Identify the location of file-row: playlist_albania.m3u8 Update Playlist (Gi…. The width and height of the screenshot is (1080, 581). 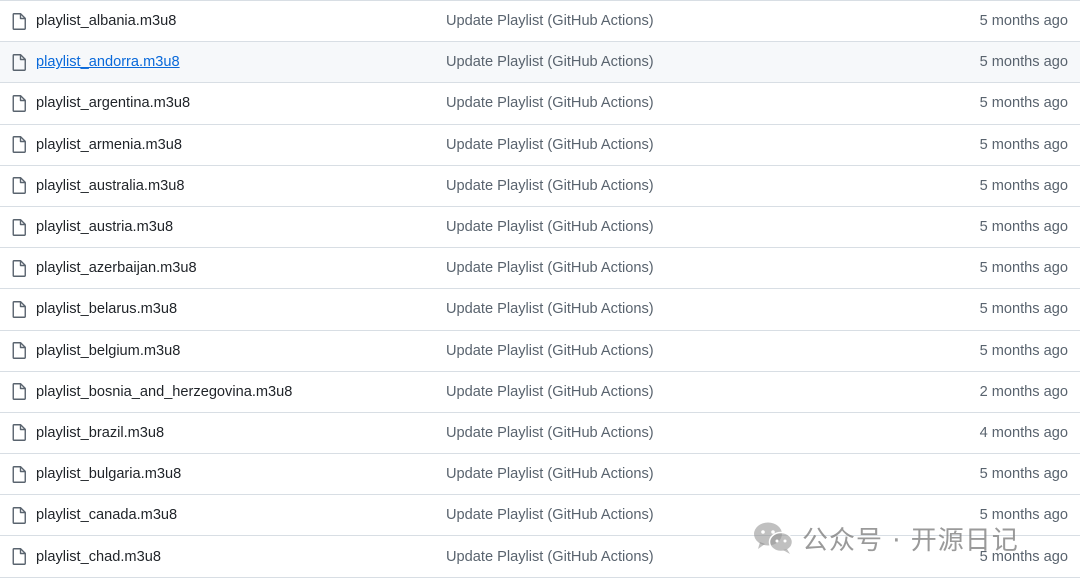
(540, 22).